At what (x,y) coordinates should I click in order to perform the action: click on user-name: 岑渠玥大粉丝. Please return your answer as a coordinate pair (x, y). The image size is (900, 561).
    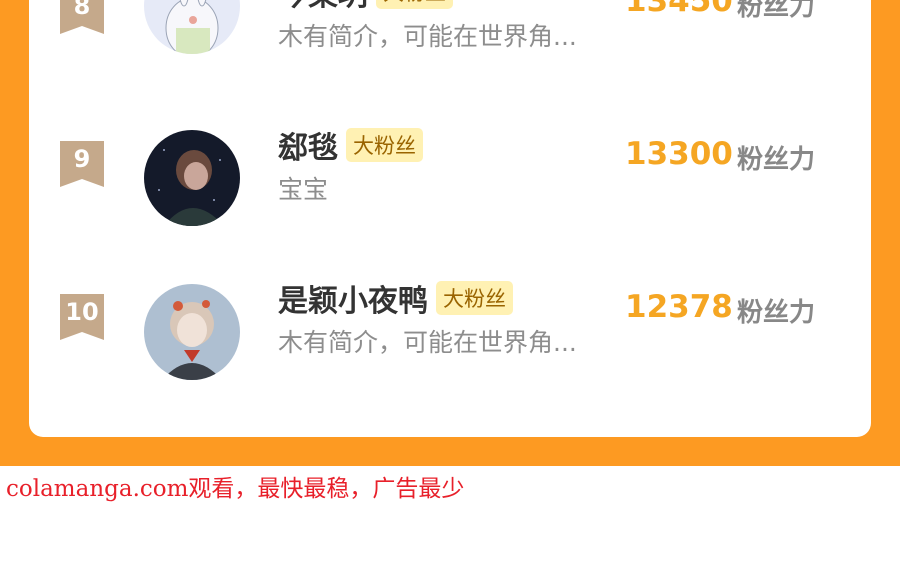
    Looking at the image, I should click on (365, 7).